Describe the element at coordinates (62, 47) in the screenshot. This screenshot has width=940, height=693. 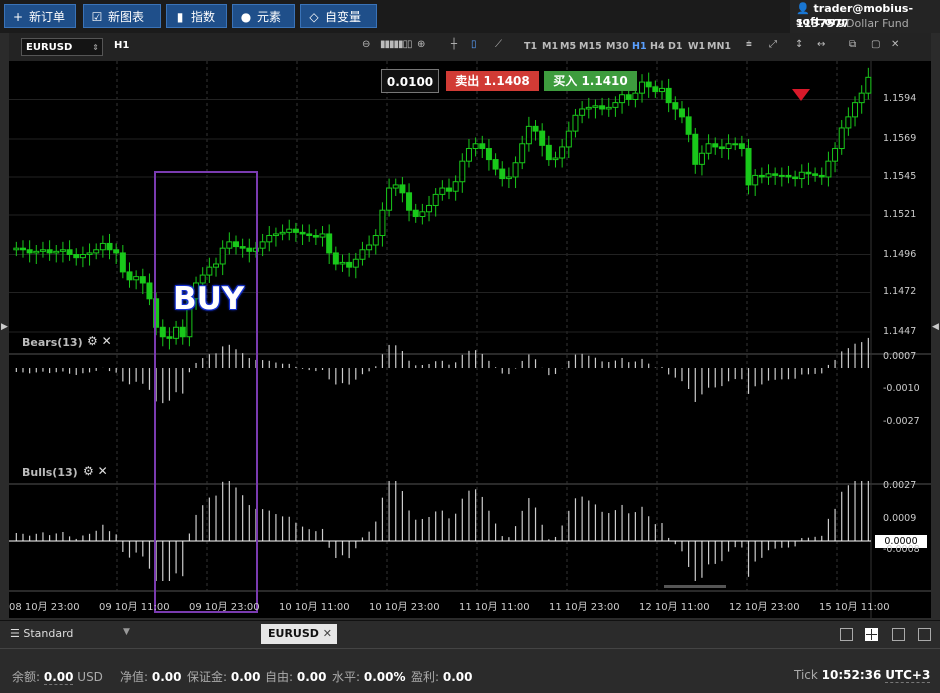
I see `symbol-select: EURUSD ⇕` at that location.